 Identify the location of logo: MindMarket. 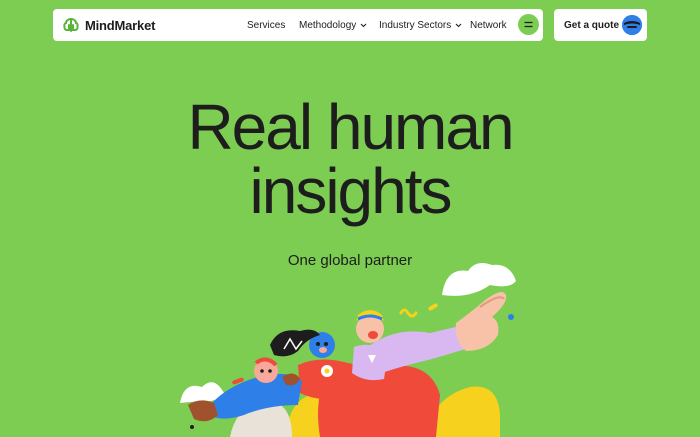
(108, 25).